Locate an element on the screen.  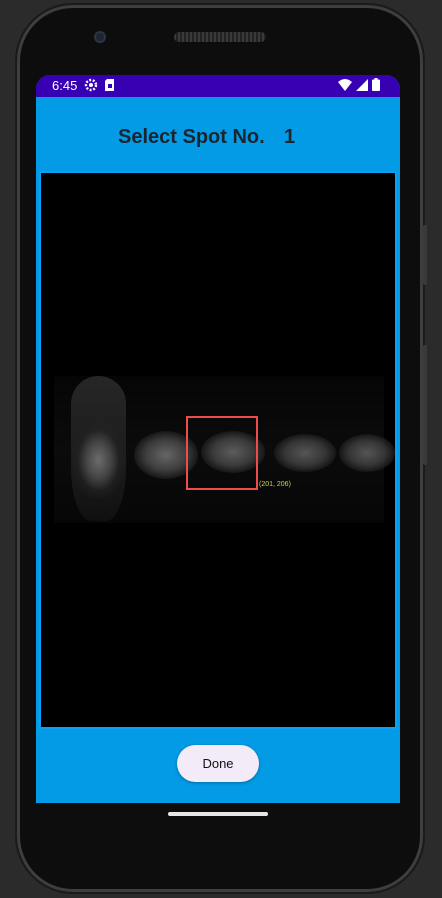
page-title: Select Spot No. is located at coordinates (191, 137).